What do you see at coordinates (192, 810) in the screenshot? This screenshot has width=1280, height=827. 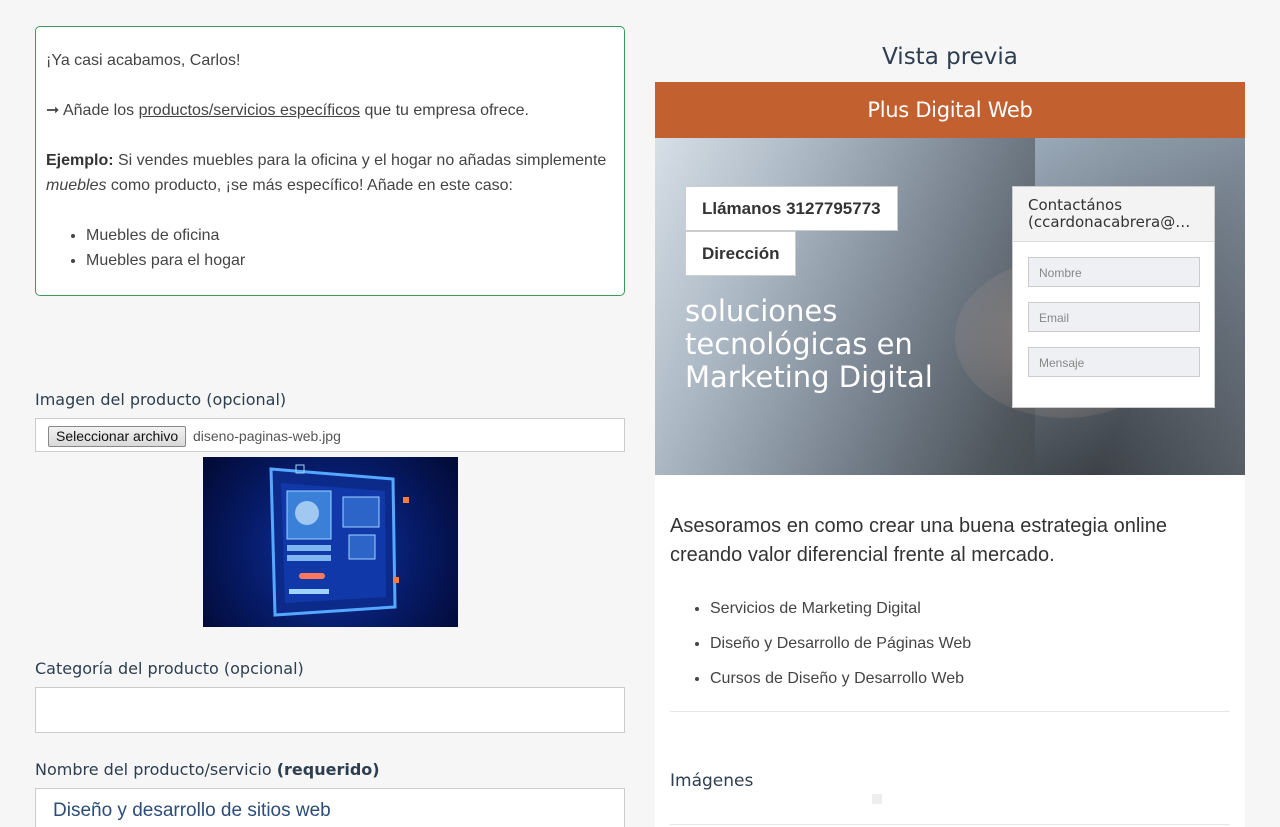 I see `product-name-value: Diseño y desarrollo de sitios web` at bounding box center [192, 810].